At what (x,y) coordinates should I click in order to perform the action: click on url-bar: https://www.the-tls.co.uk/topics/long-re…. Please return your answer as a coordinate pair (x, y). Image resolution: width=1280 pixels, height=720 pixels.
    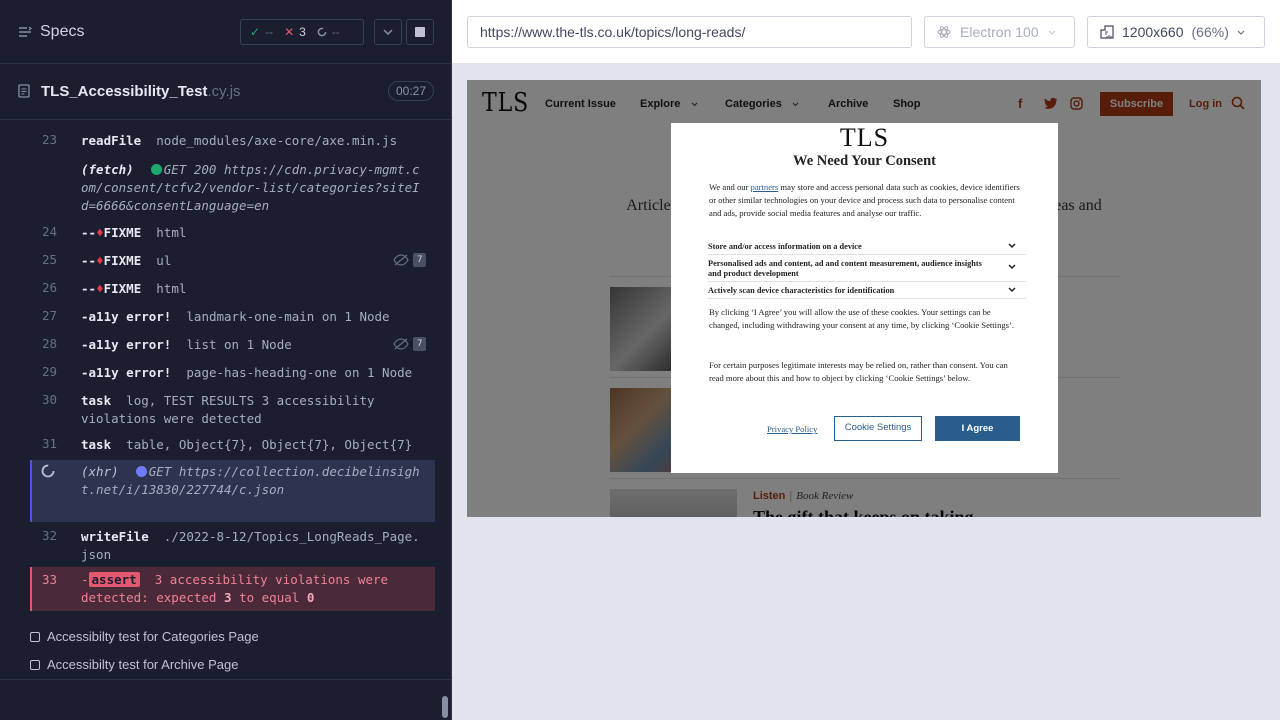
    Looking at the image, I should click on (689, 32).